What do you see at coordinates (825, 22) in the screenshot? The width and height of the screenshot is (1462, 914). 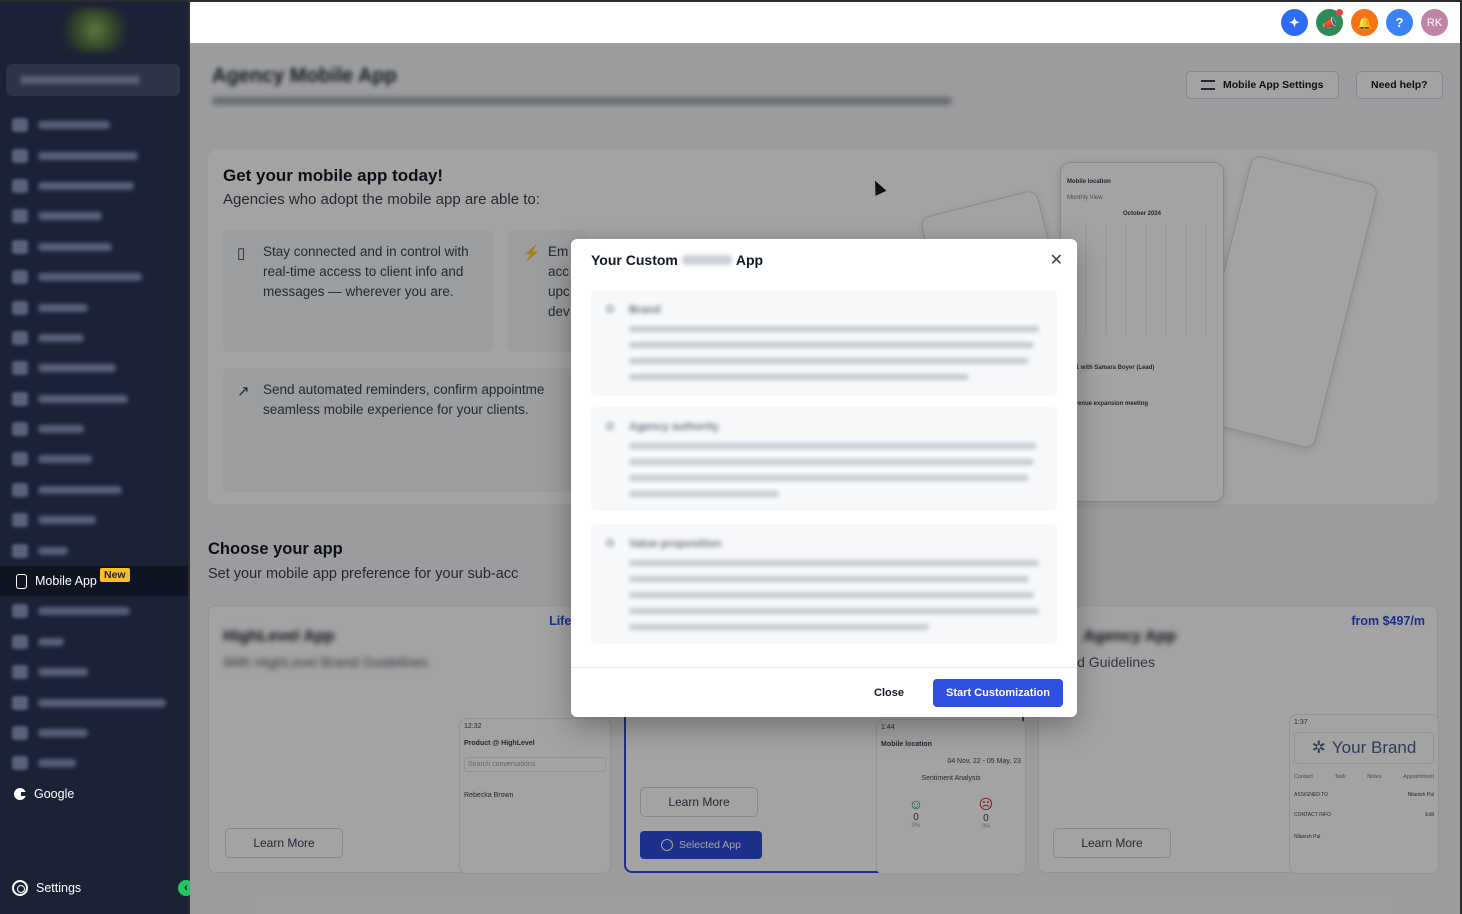 I see `top-bar: ✦ 📣 🔔 ? RK` at bounding box center [825, 22].